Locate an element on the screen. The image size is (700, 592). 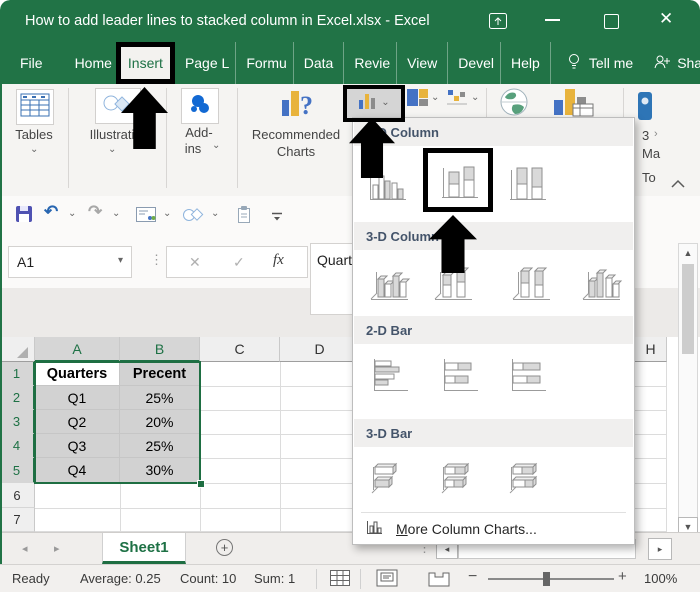
option-3d-clustered-column is located at coordinates (389, 283).